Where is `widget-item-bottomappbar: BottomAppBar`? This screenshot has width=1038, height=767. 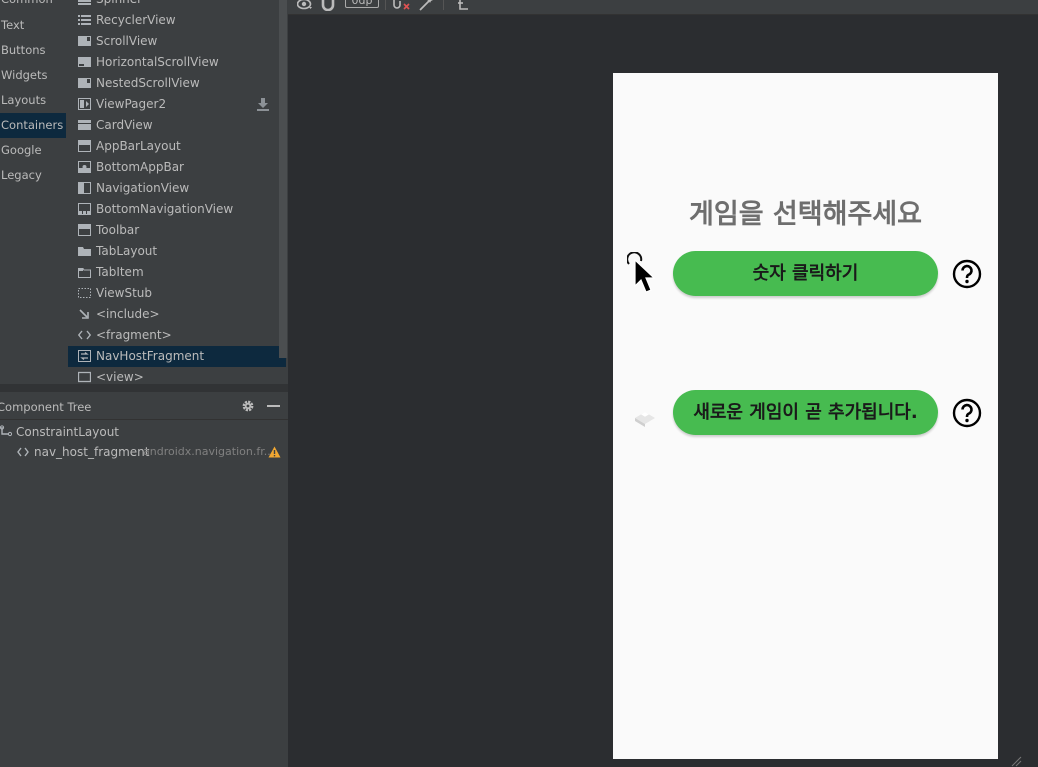
widget-item-bottomappbar: BottomAppBar is located at coordinates (177, 167).